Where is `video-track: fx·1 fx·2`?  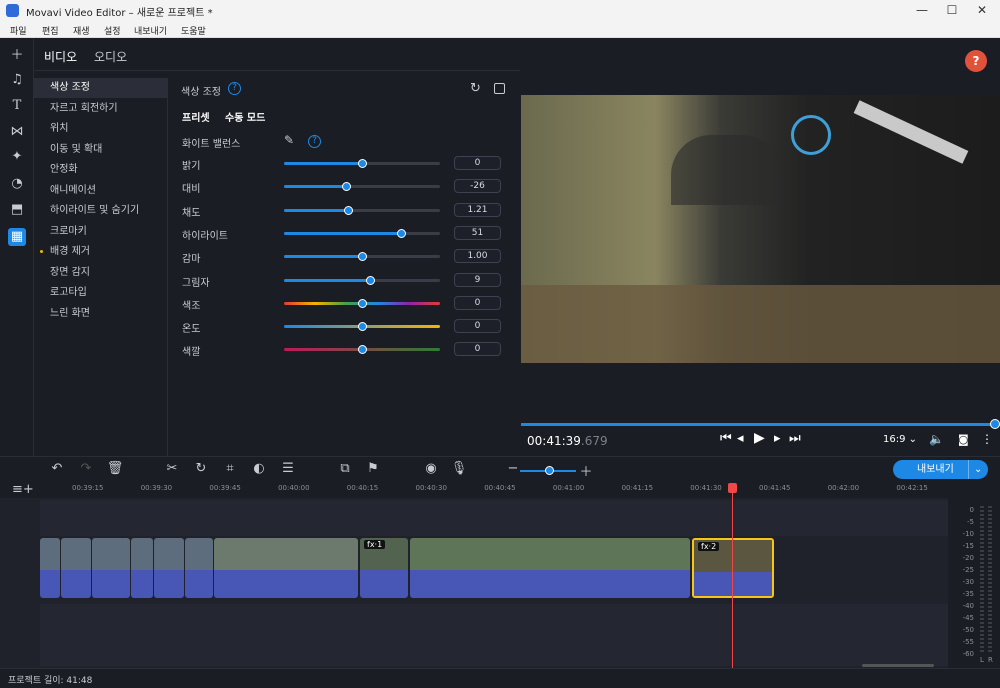 video-track: fx·1 fx·2 is located at coordinates (494, 569).